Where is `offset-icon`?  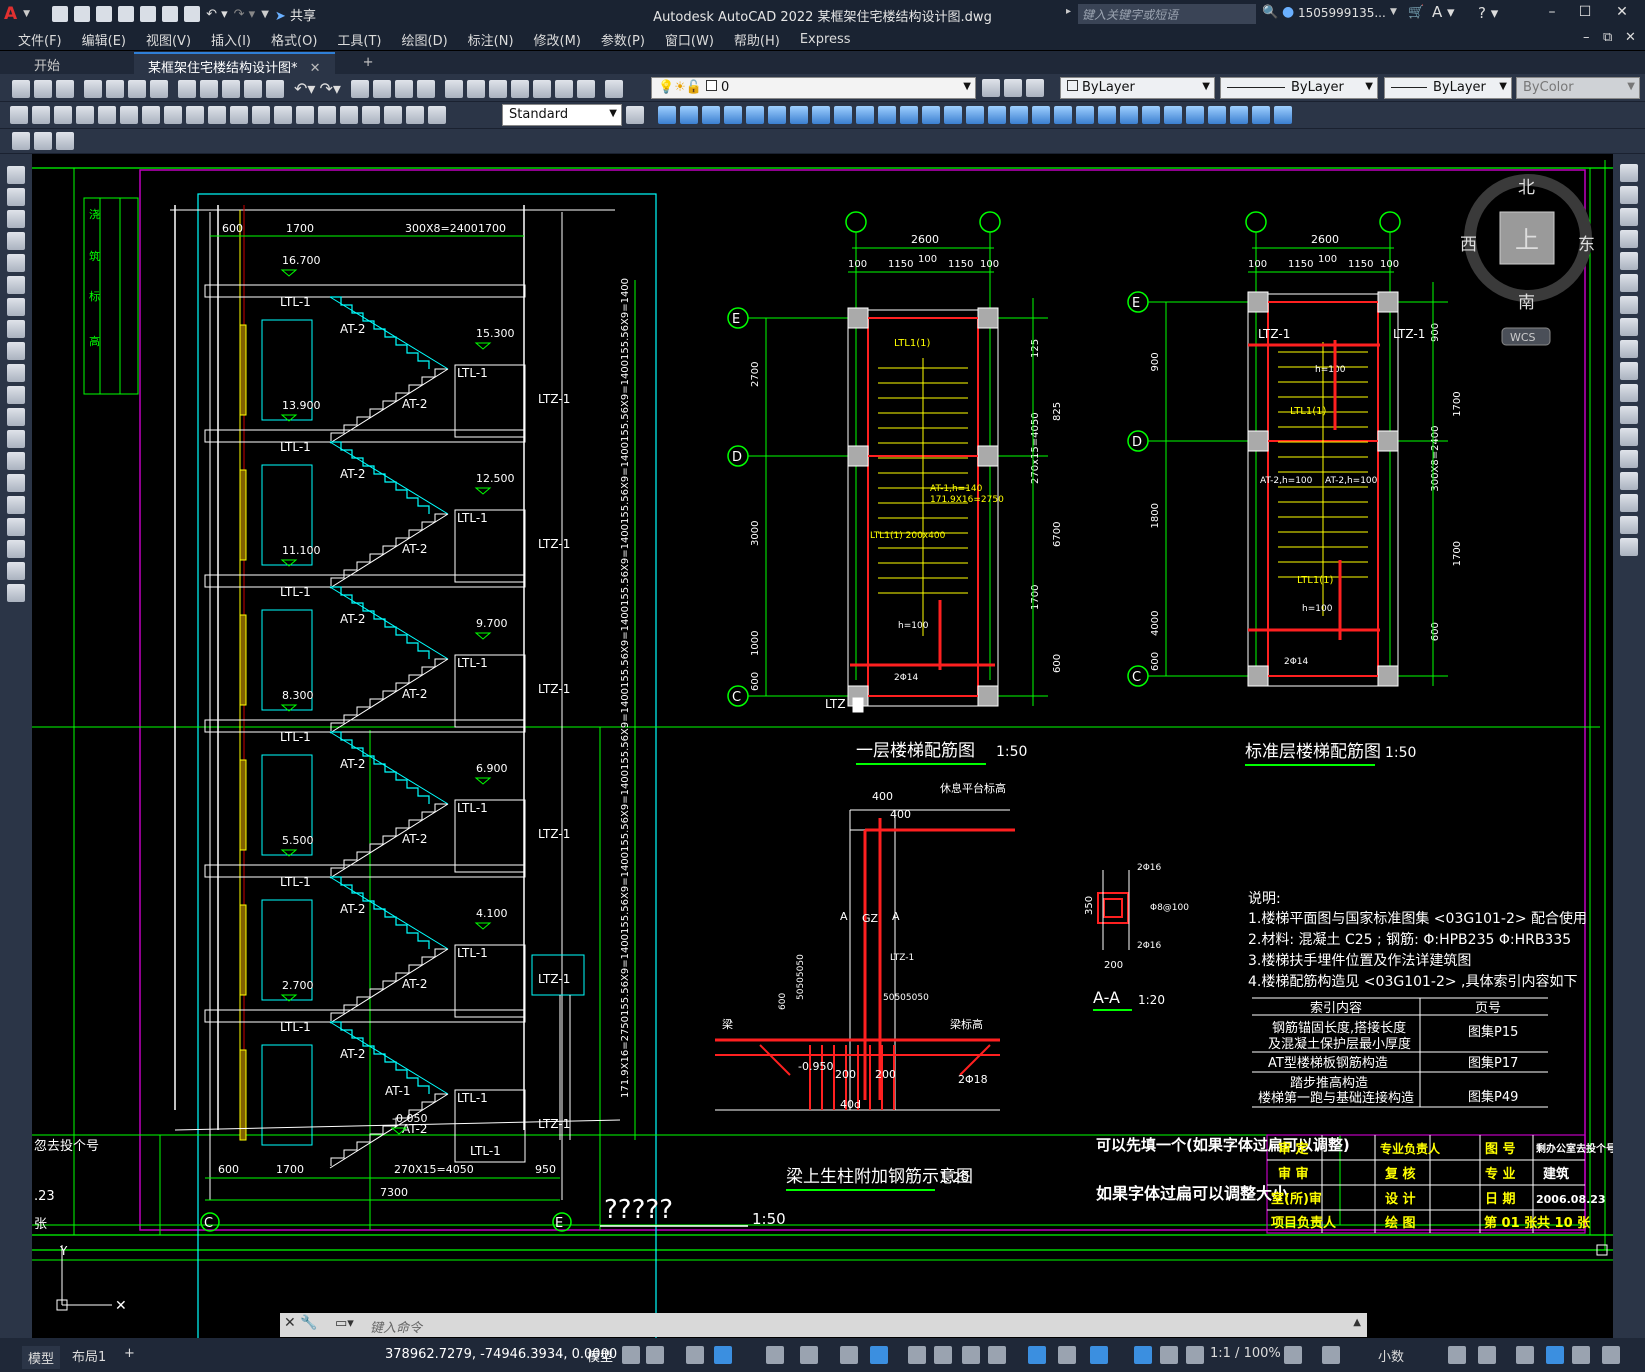
offset-icon is located at coordinates (1629, 239).